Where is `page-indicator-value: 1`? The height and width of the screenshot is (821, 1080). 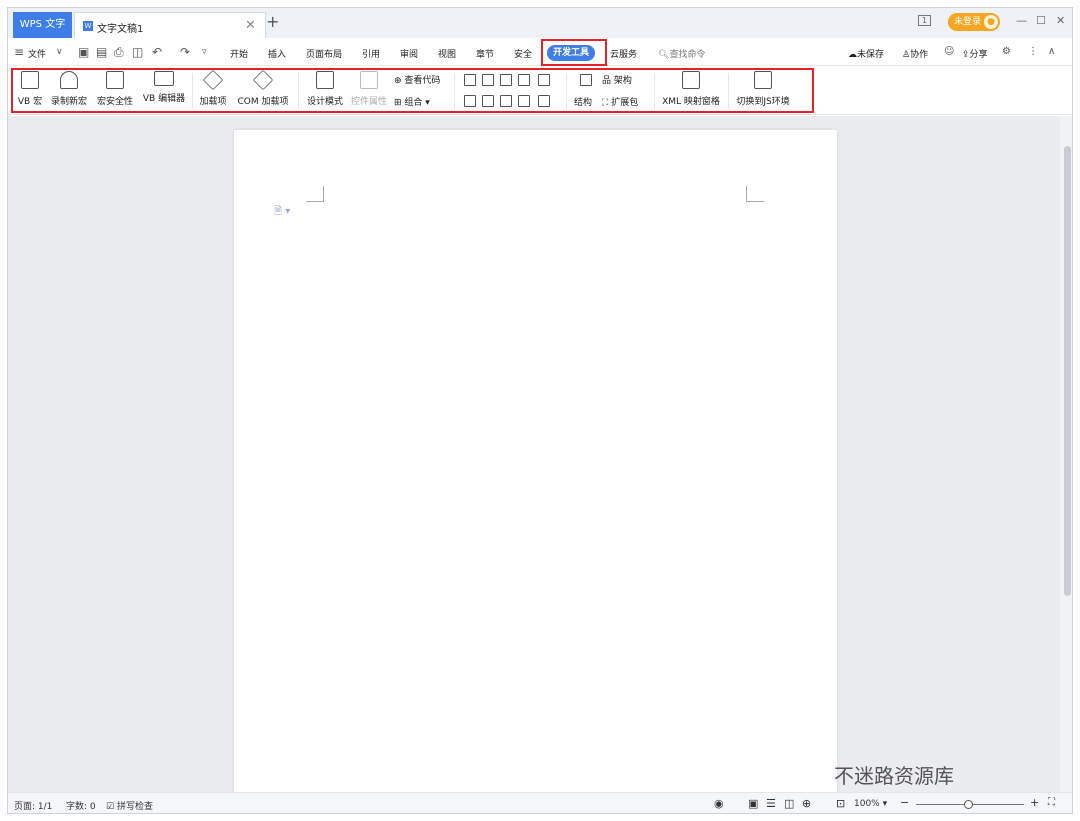
page-indicator-value: 1 is located at coordinates (925, 20).